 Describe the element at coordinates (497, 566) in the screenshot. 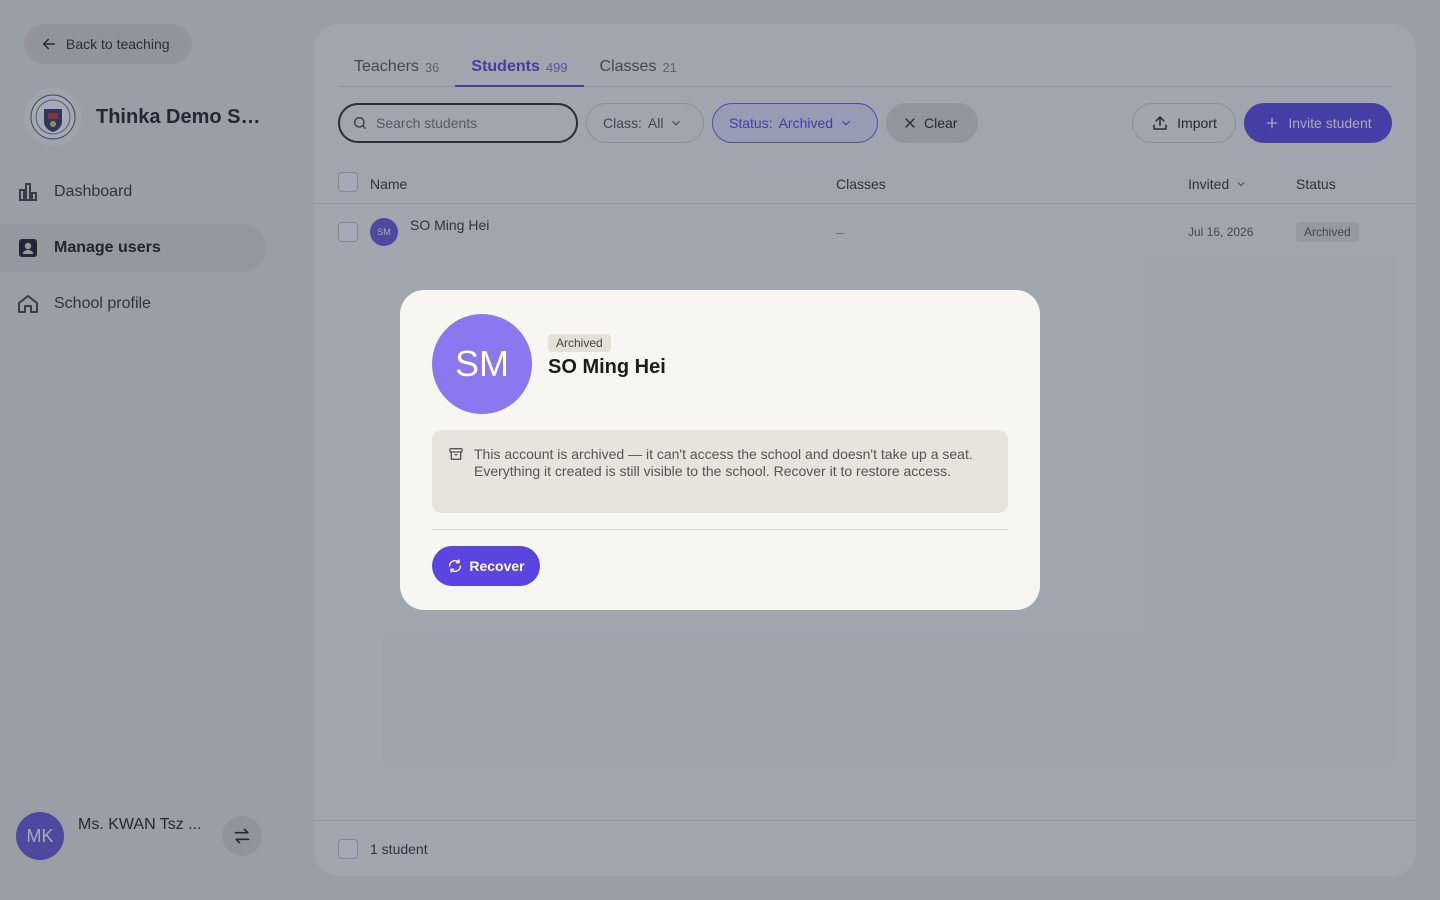

I see `recover-label: Recover` at that location.